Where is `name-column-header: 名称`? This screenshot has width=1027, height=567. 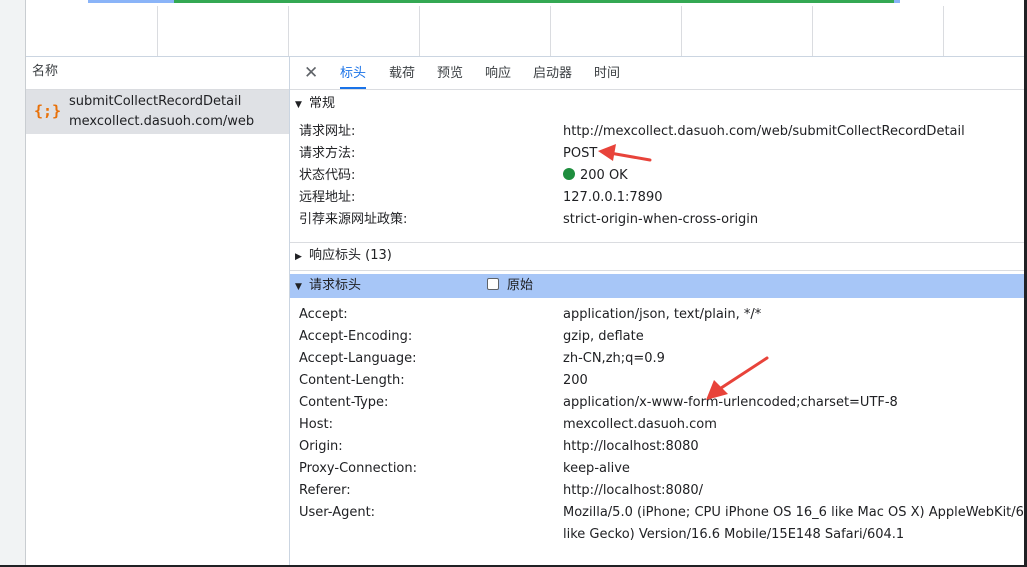
name-column-header: 名称 is located at coordinates (157, 73).